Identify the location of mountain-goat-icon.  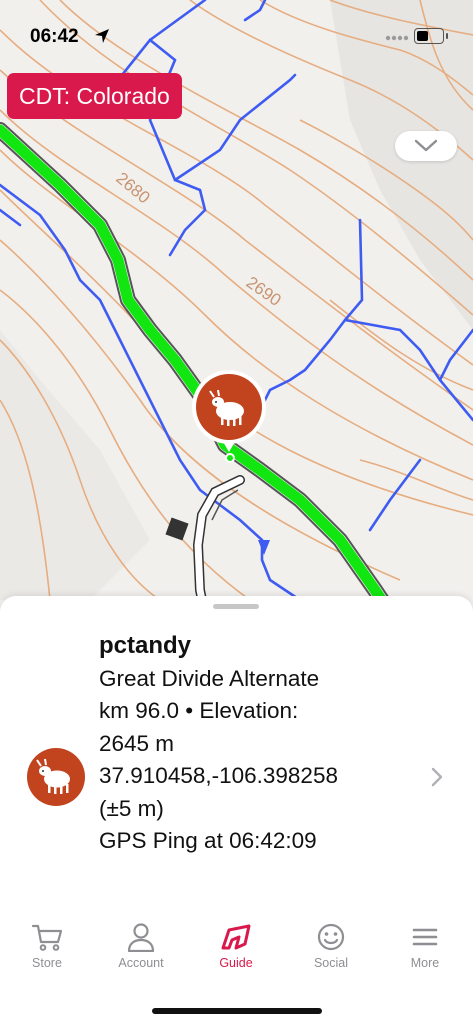
(53, 776).